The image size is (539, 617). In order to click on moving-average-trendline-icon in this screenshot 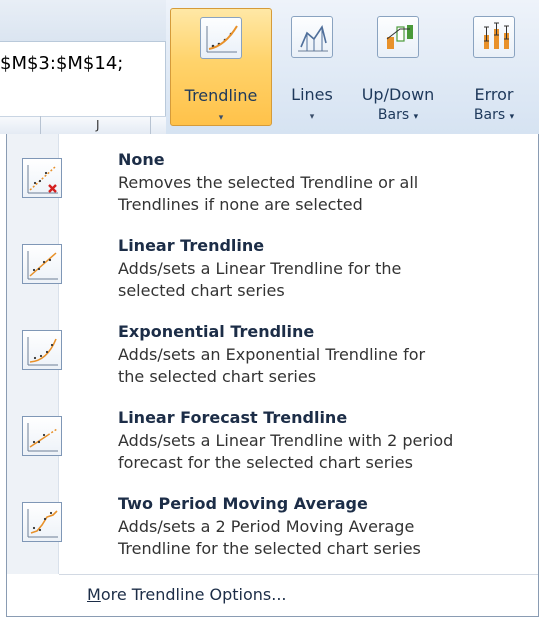, I will do `click(42, 522)`.